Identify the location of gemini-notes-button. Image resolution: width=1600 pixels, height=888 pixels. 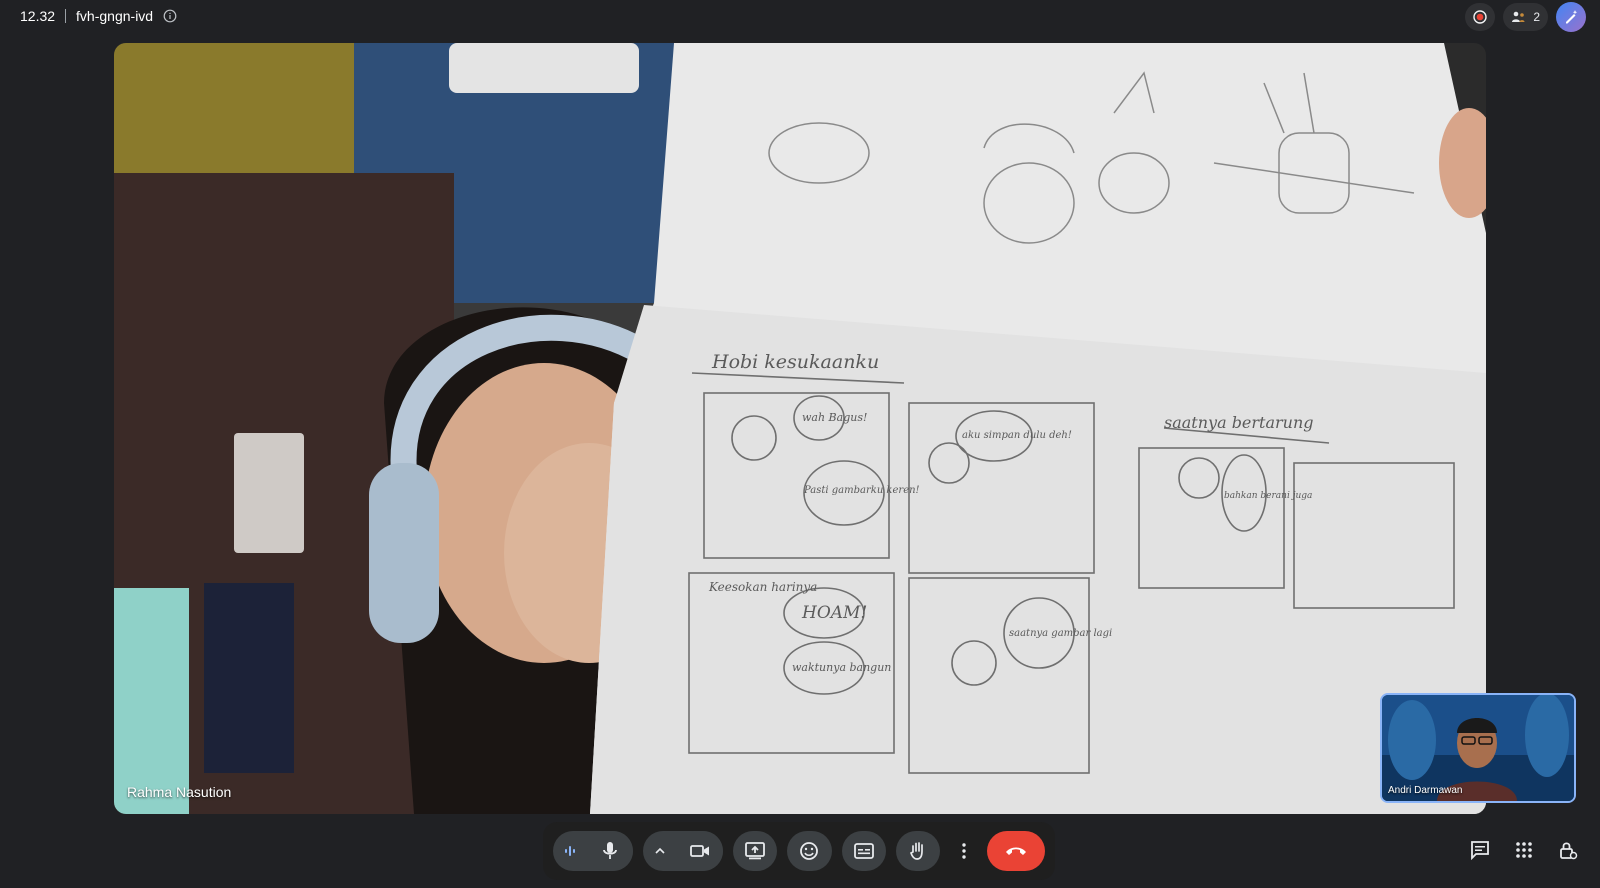
(1571, 17).